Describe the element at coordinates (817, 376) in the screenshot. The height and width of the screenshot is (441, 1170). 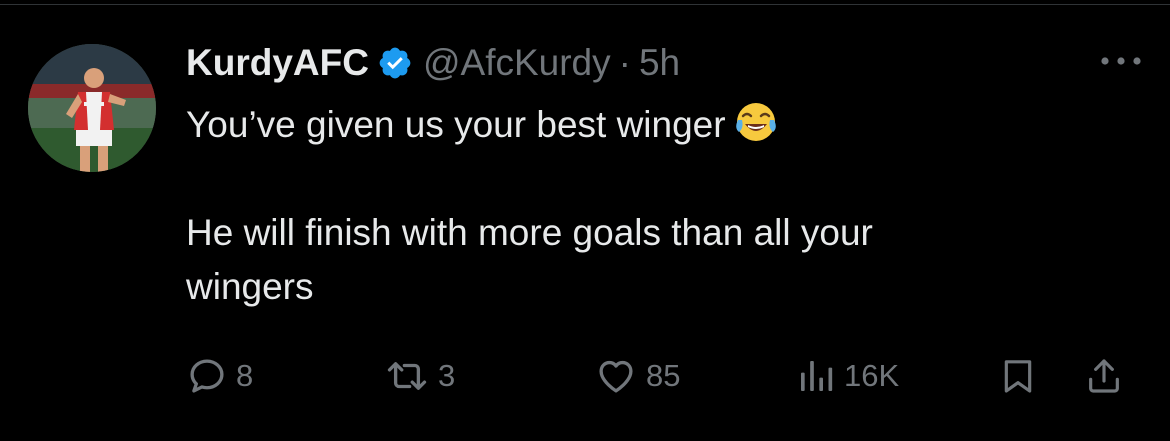
I see `views-icon` at that location.